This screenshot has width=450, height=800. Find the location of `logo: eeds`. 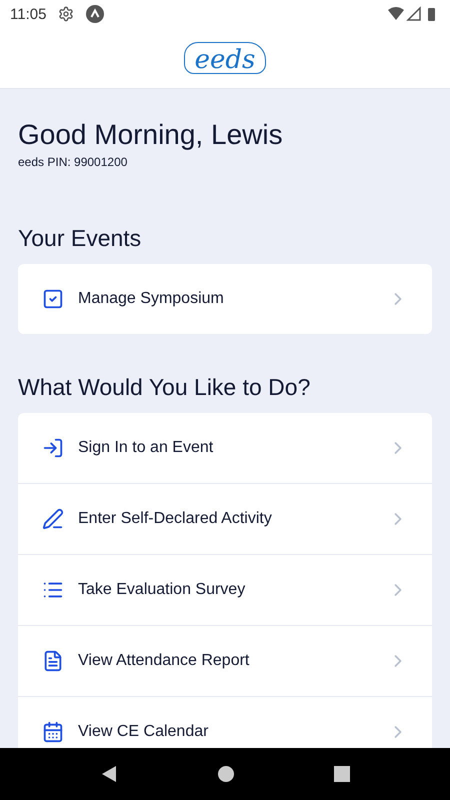

logo: eeds is located at coordinates (225, 58).